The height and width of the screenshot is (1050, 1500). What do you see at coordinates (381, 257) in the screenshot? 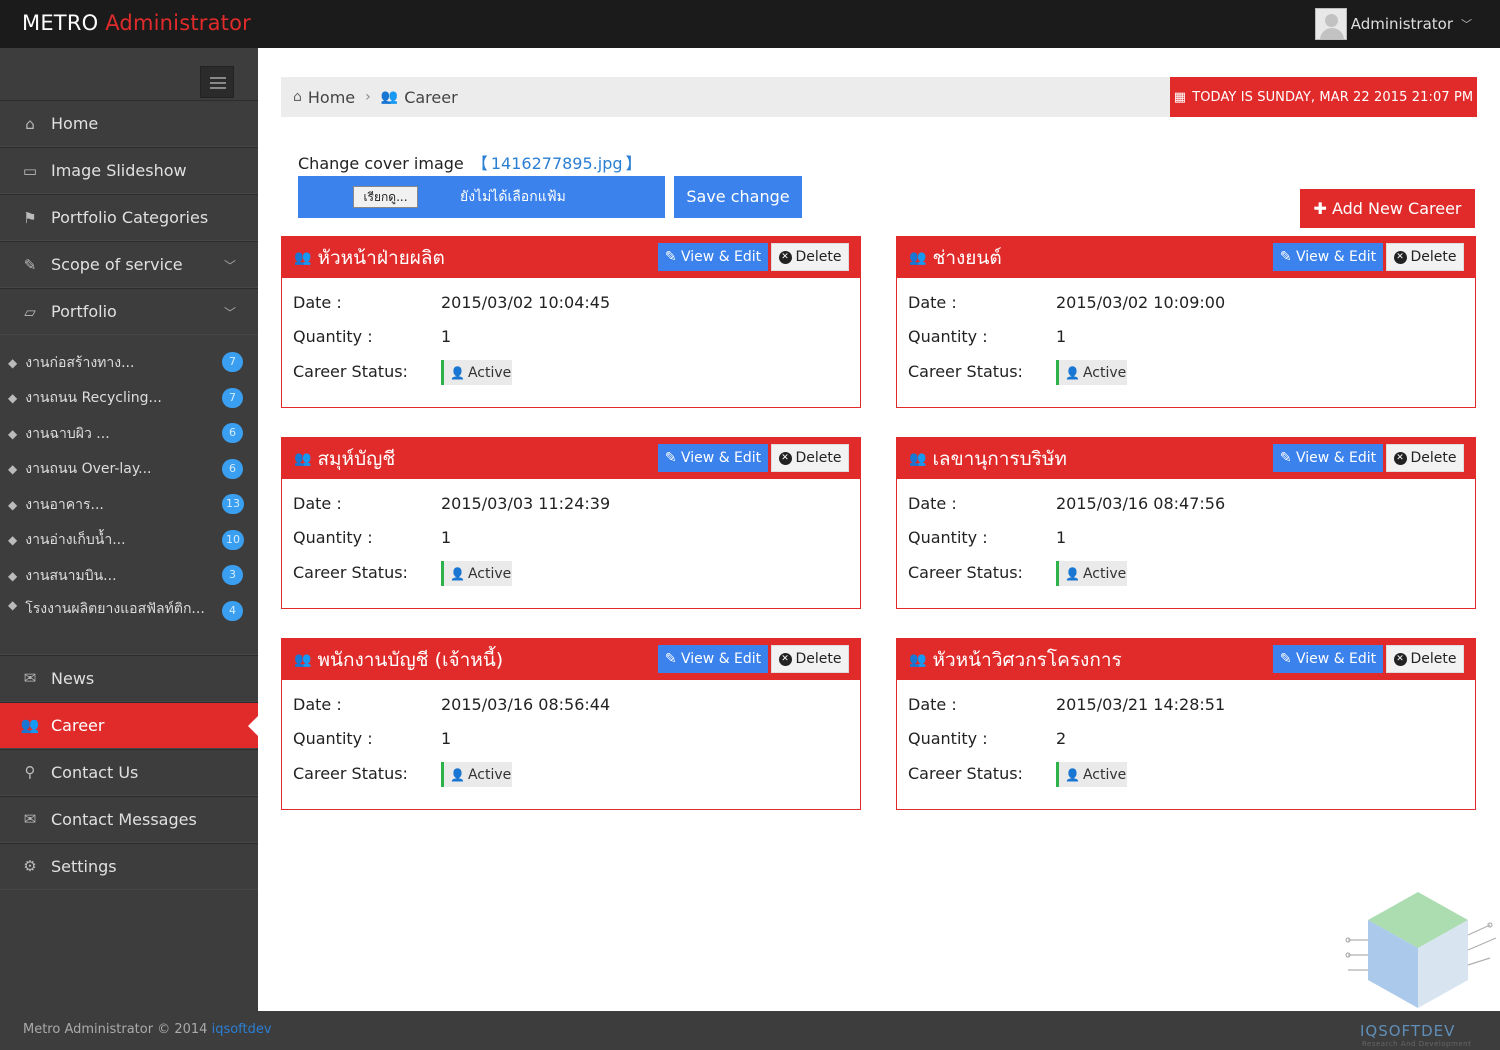
I see `career-title: หัวหน้าฝ่ายผลิต` at bounding box center [381, 257].